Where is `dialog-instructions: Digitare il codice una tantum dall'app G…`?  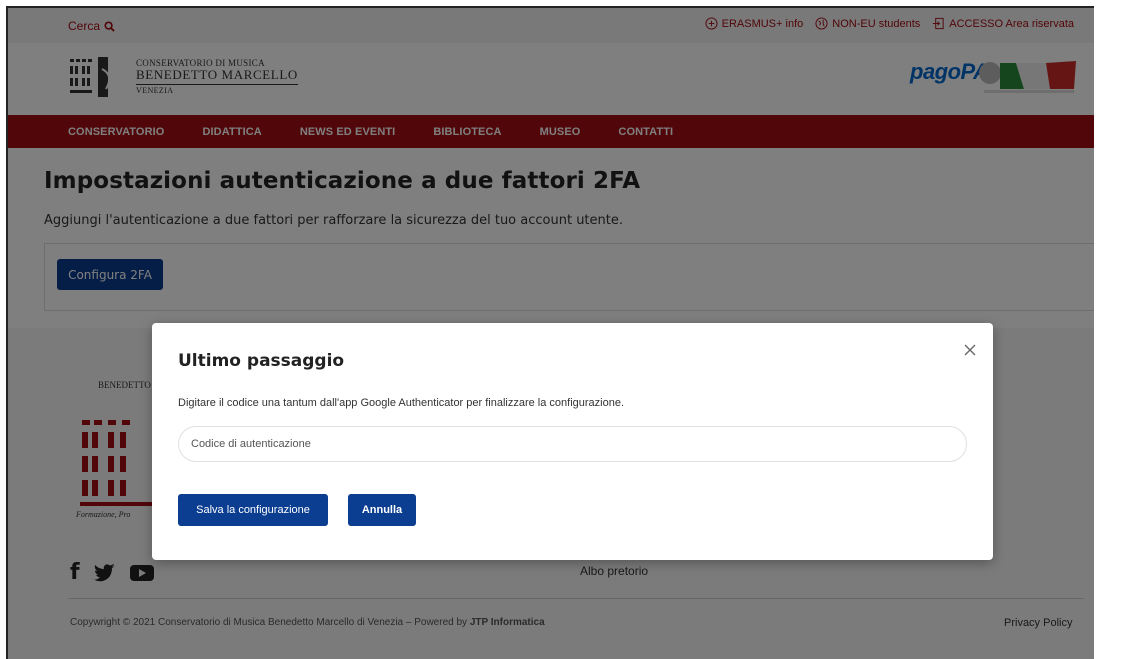
dialog-instructions: Digitare il codice una tantum dall'app G… is located at coordinates (401, 403).